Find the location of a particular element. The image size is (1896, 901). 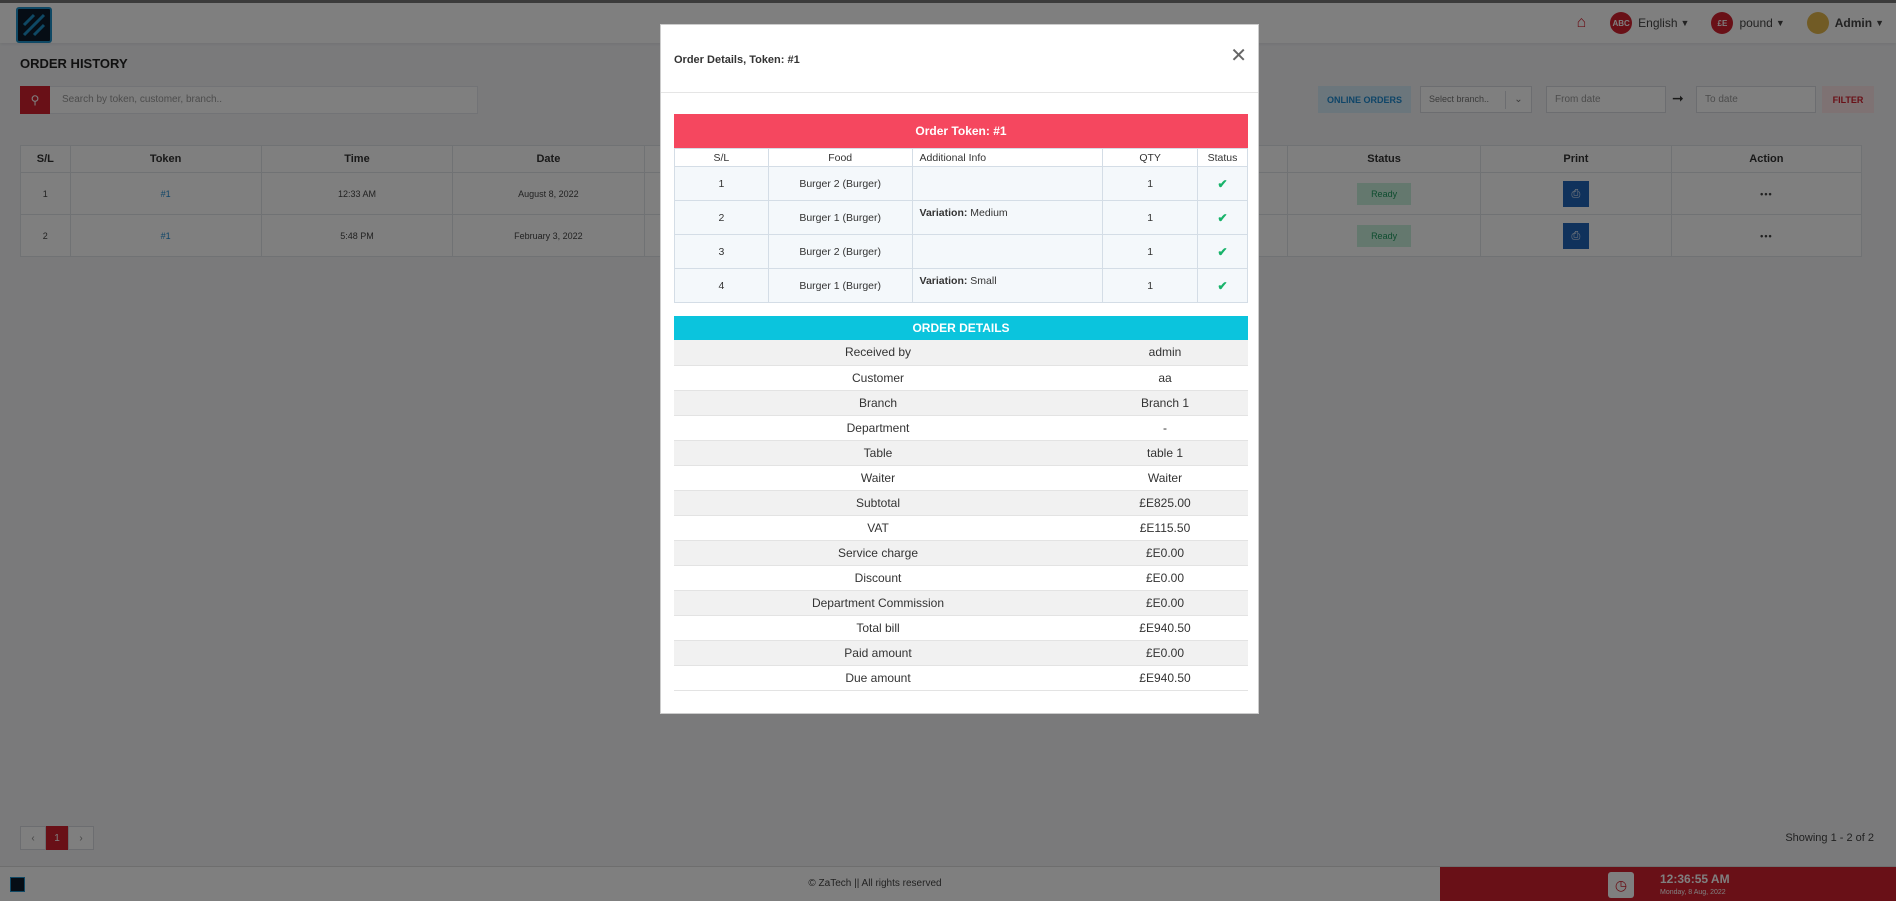

detail-row: Received by admin is located at coordinates (961, 353).